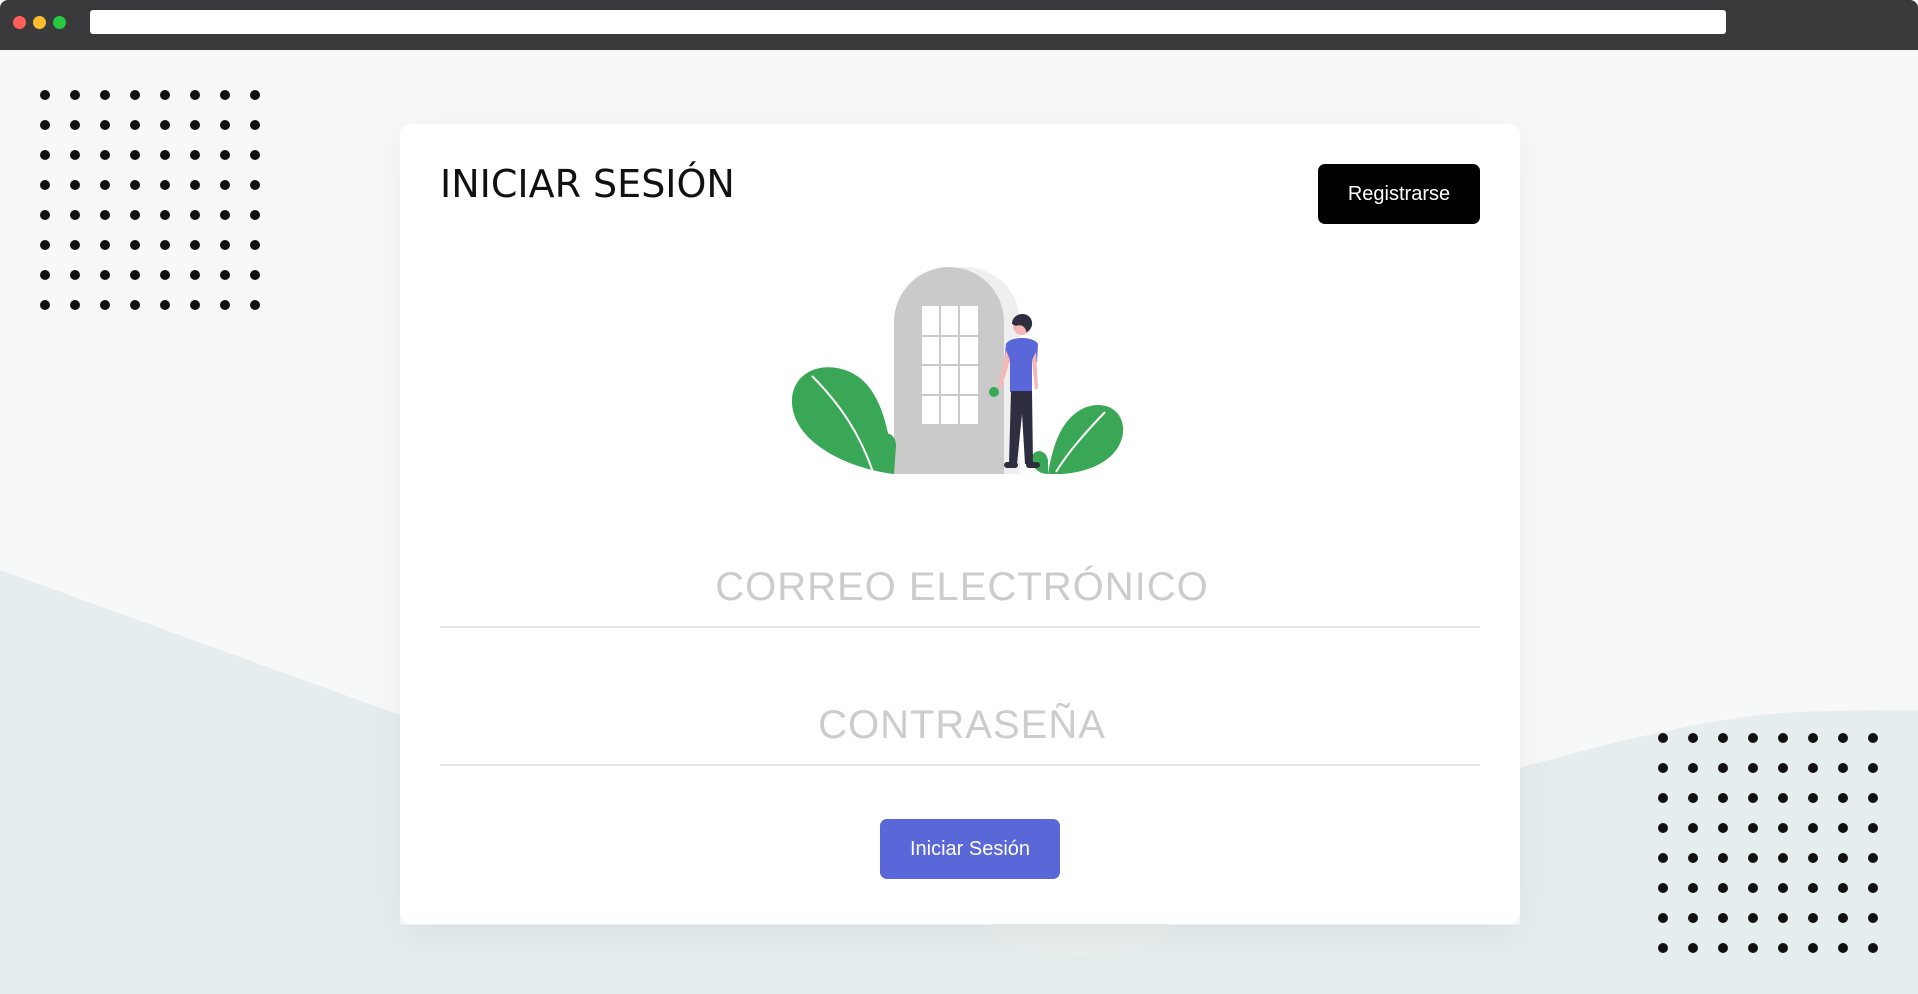 The height and width of the screenshot is (994, 1918). I want to click on address-bar, so click(908, 22).